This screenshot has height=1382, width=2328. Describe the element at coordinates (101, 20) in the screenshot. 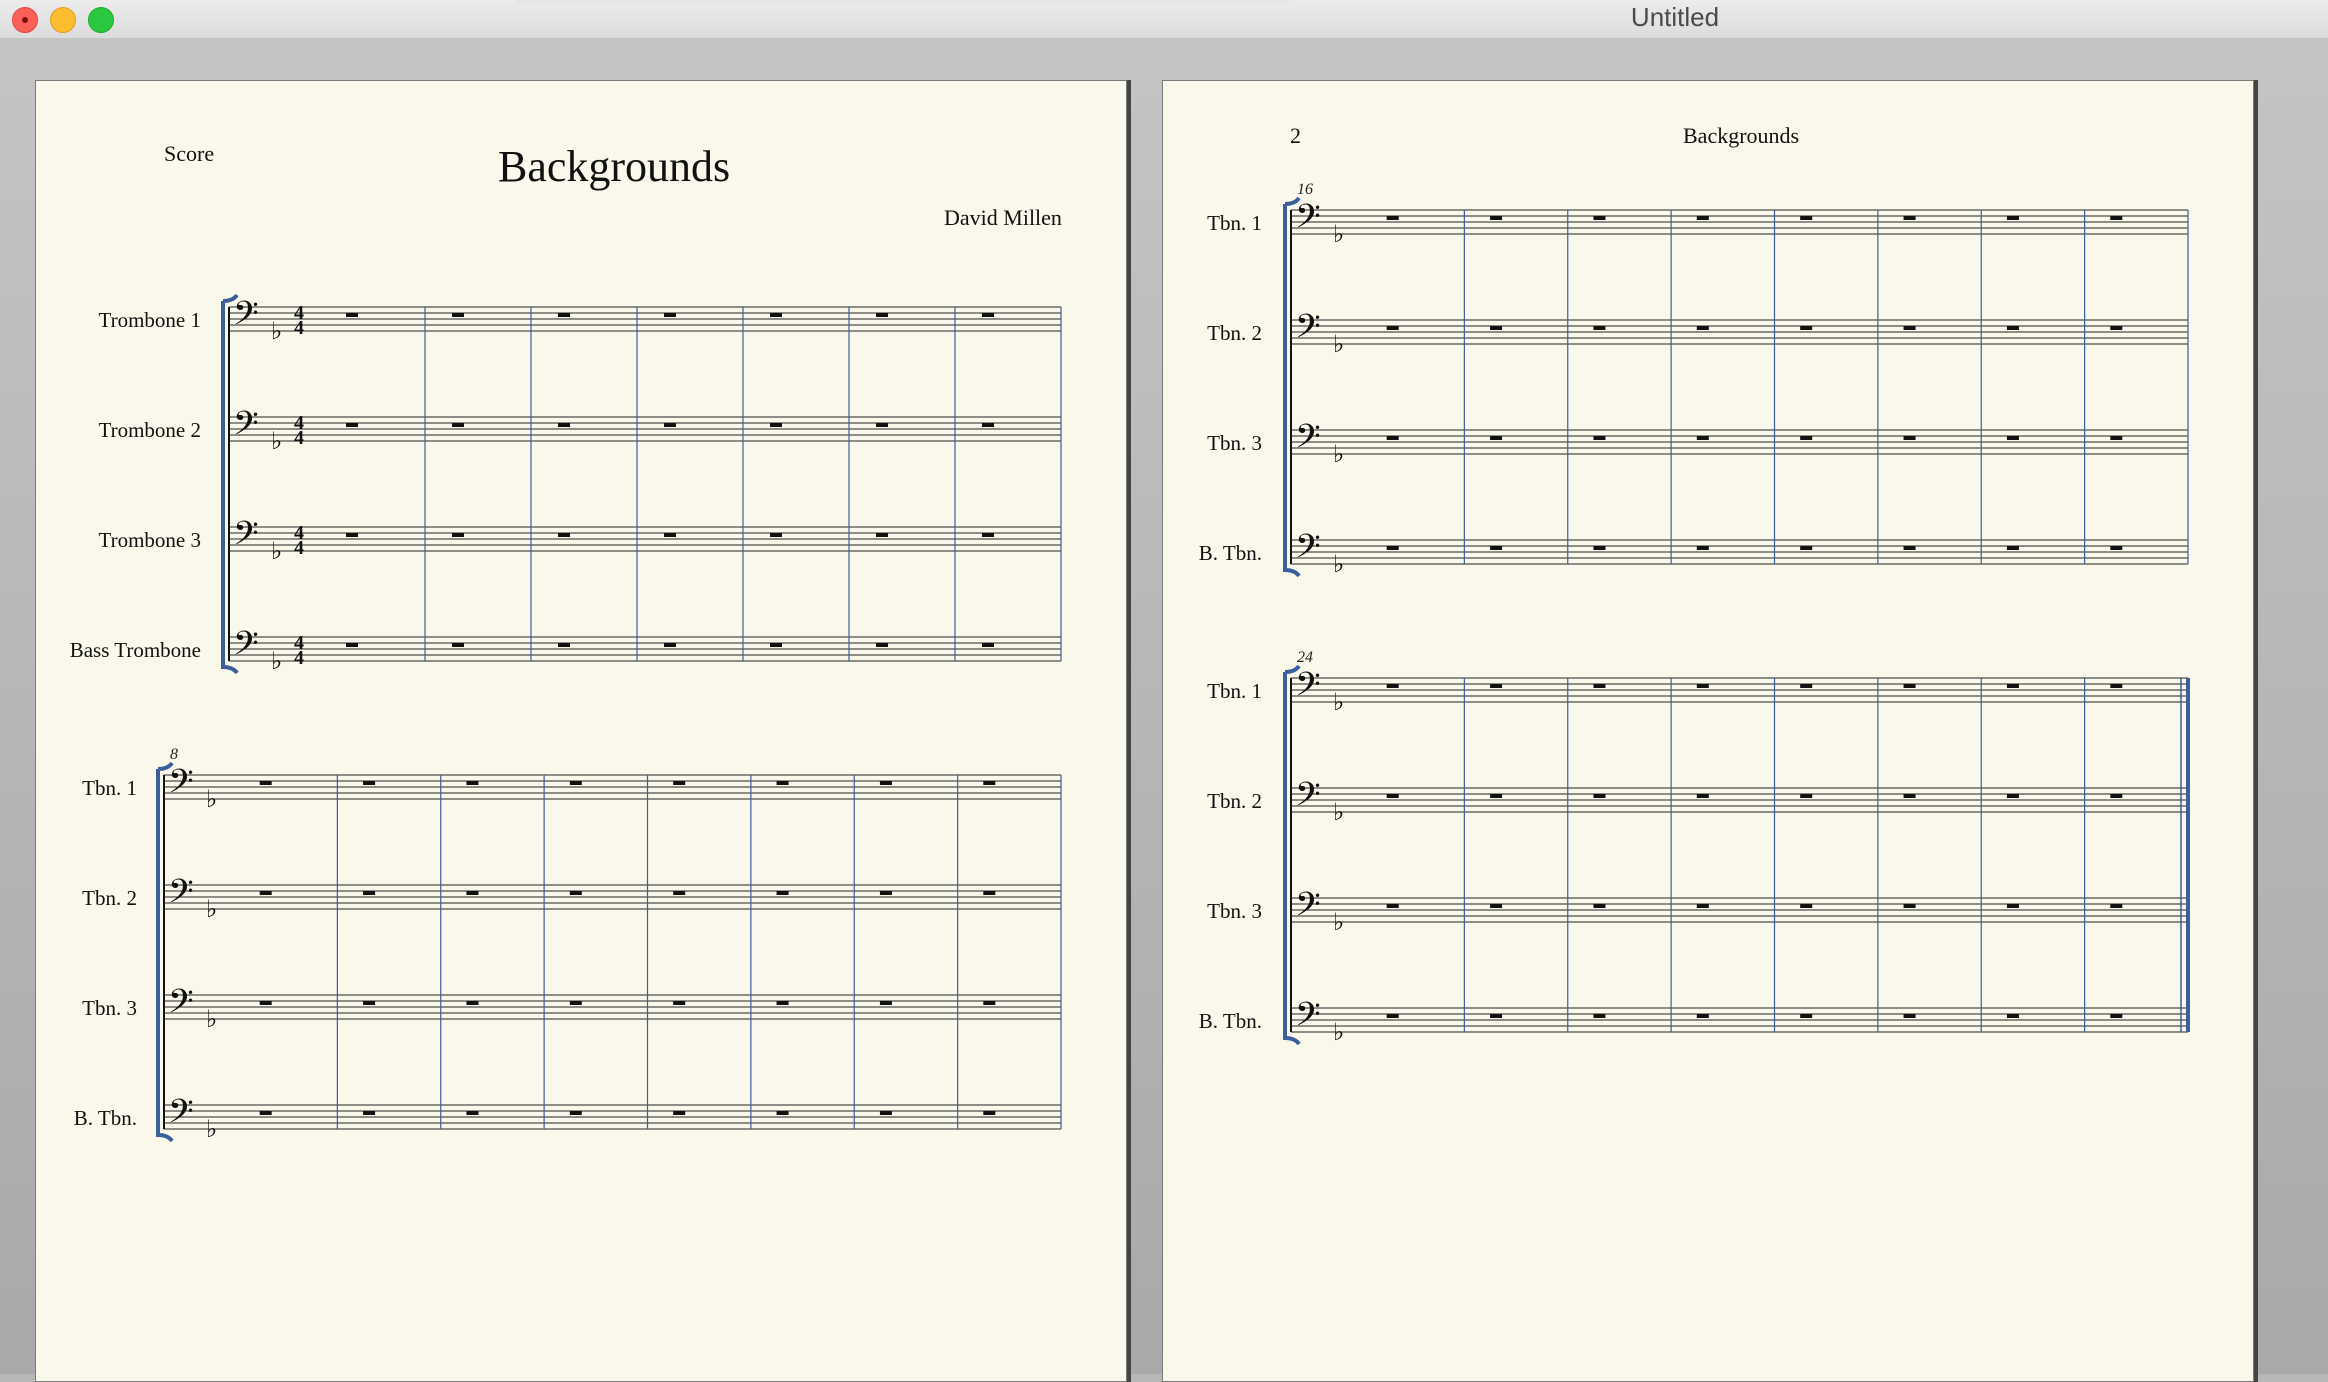

I see `zoom-window-button` at that location.